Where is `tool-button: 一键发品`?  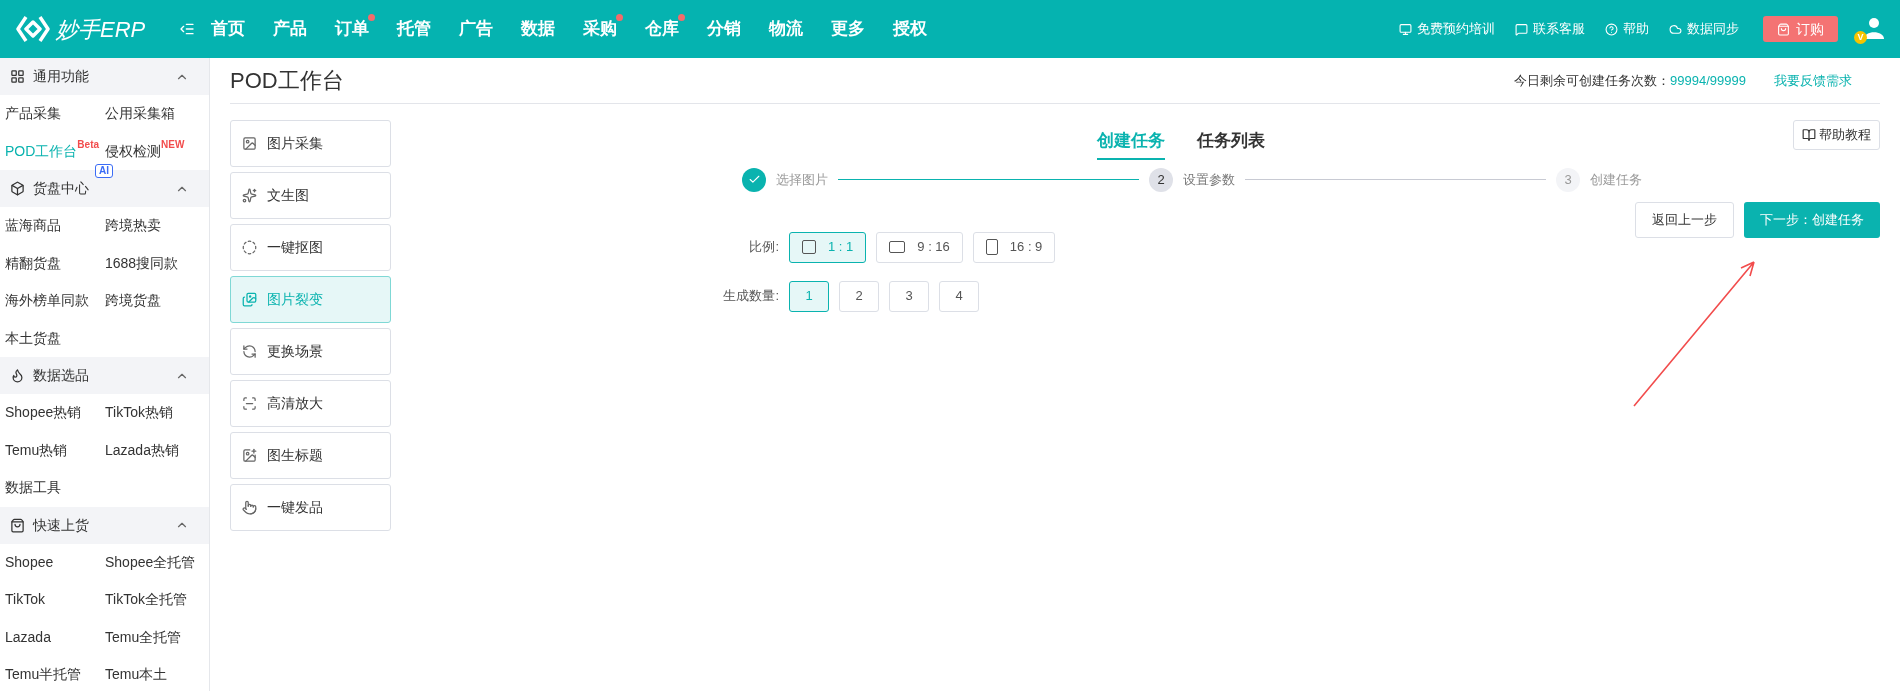
tool-button: 一键发品 is located at coordinates (310, 507).